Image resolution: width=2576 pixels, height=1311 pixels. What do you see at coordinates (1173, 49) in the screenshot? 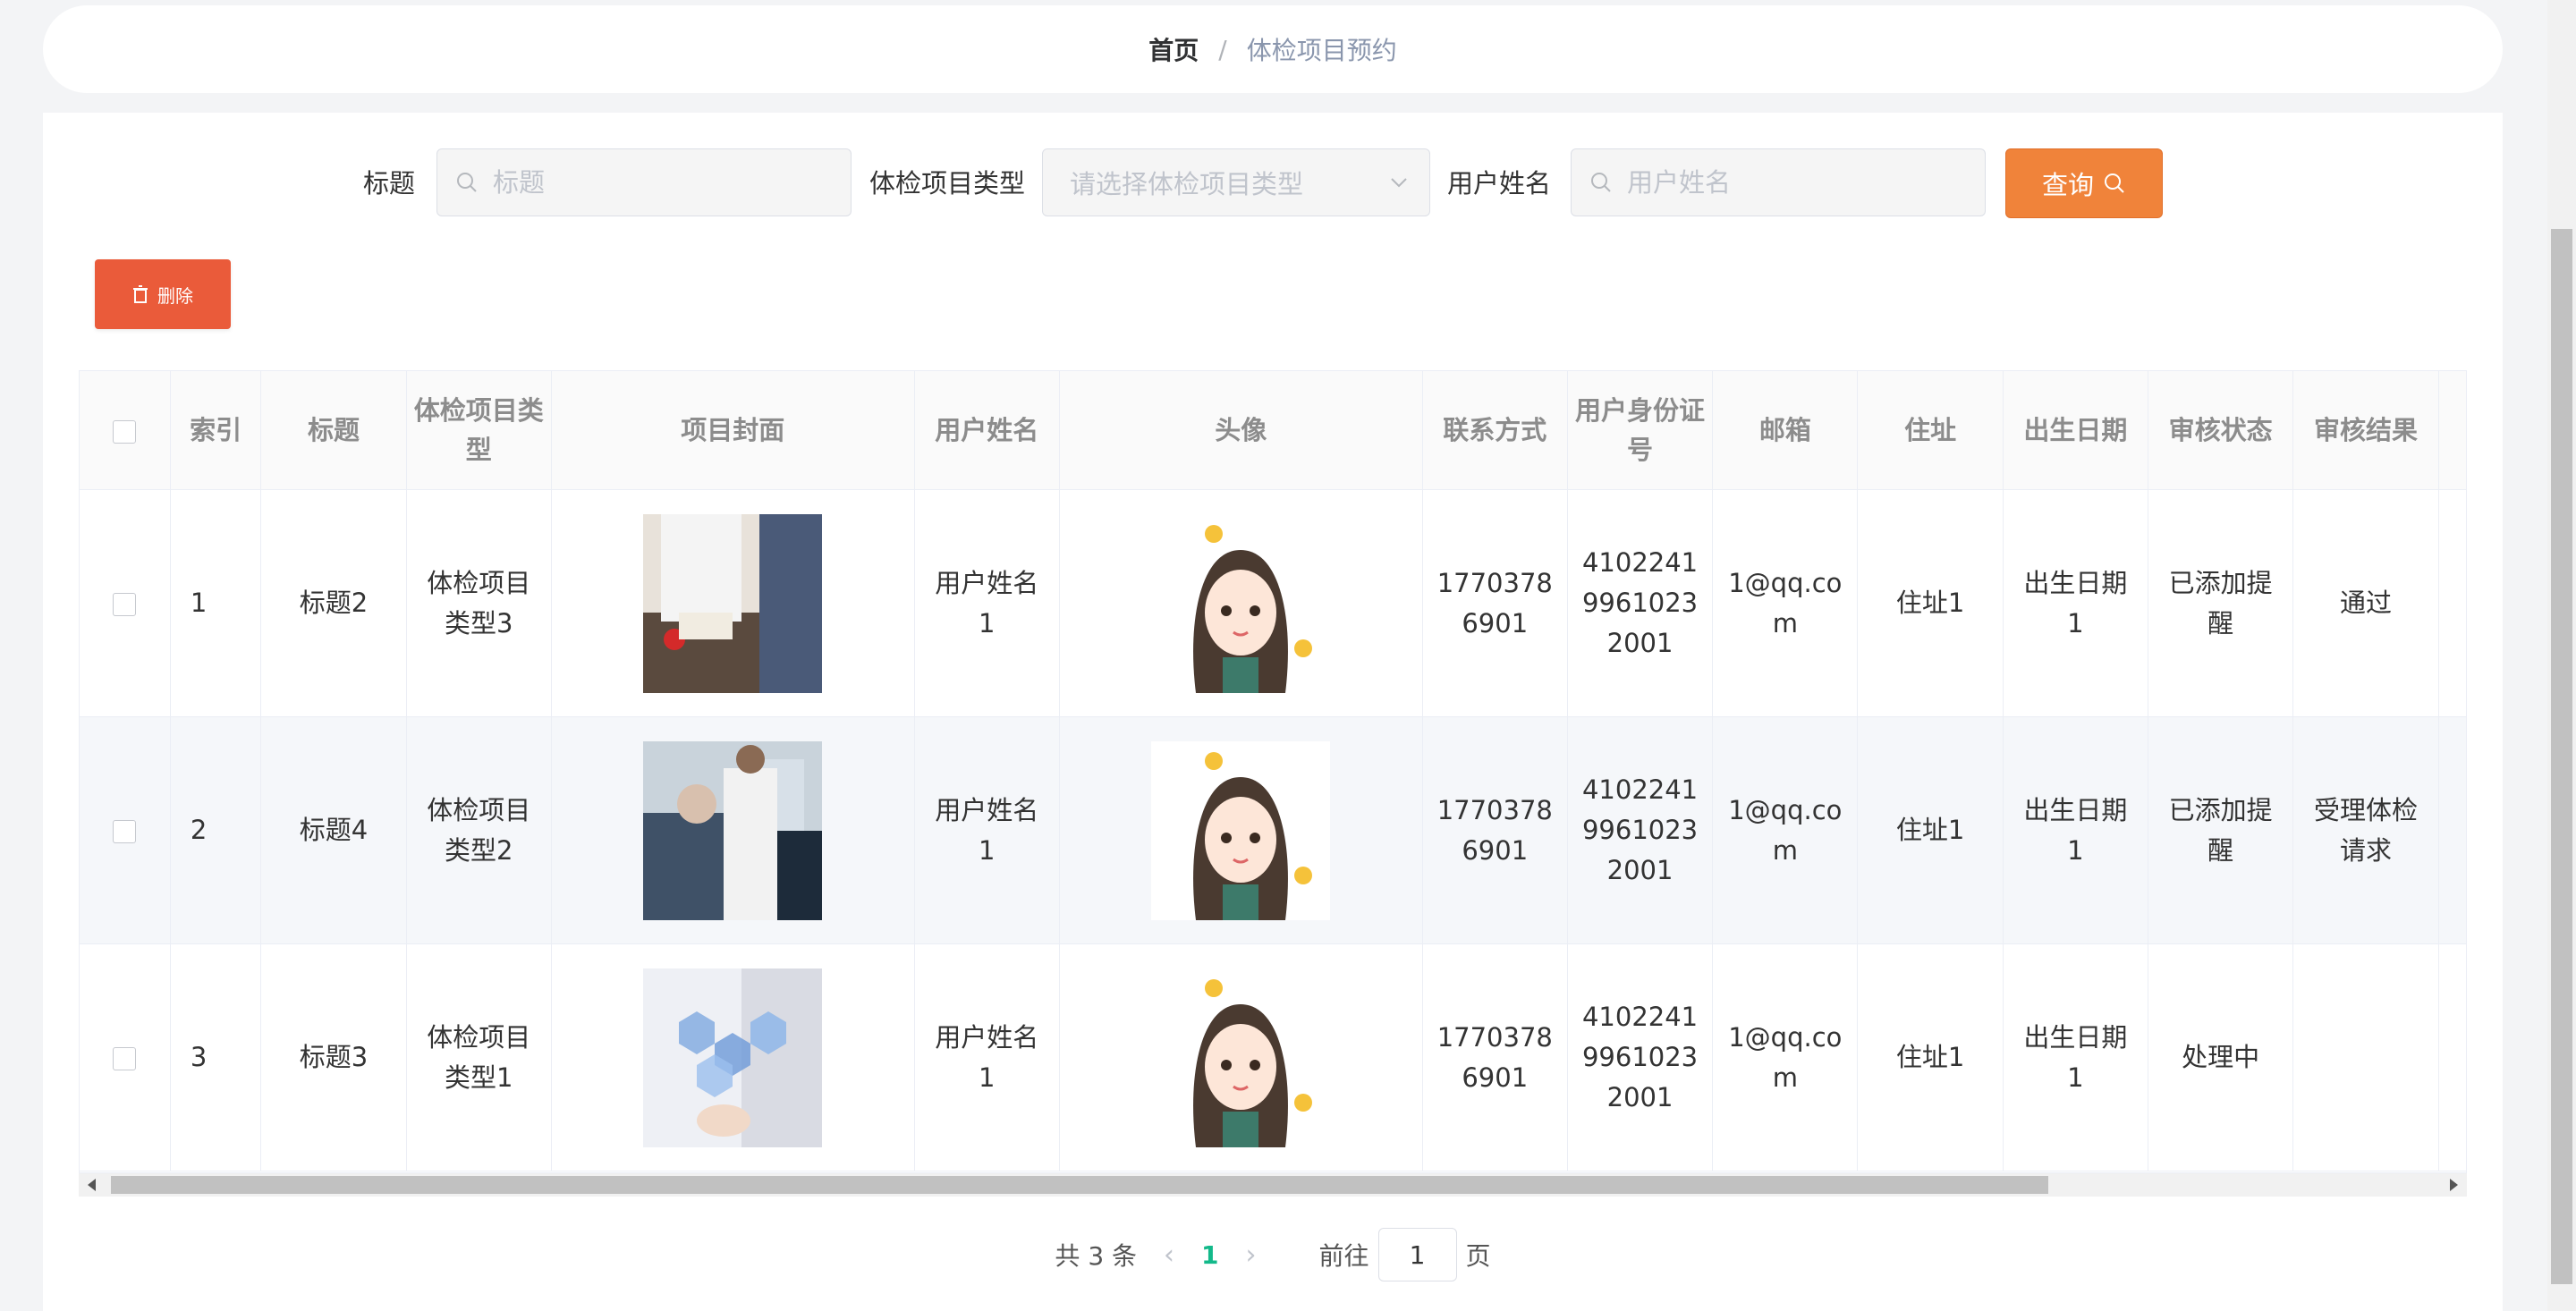
I see `breadcrumb-home: 首页` at bounding box center [1173, 49].